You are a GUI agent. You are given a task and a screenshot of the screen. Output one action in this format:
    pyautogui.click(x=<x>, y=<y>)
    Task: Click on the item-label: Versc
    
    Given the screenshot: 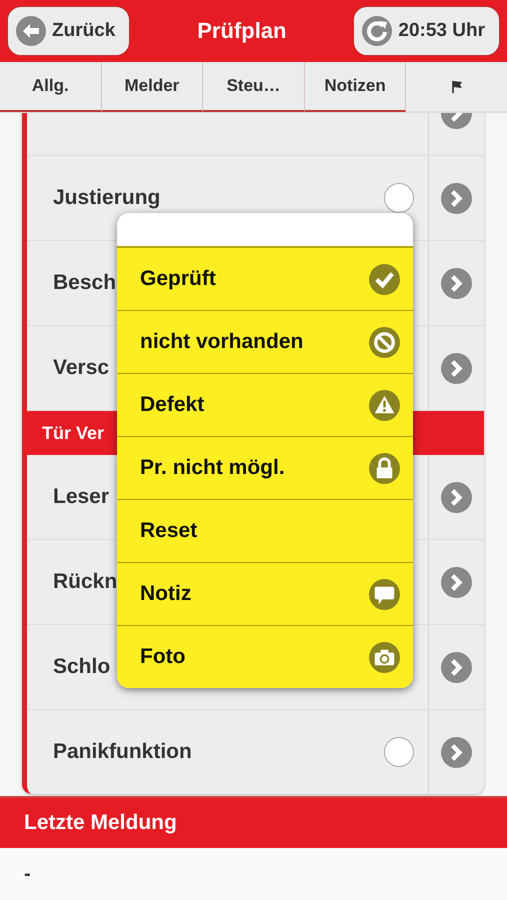 What is the action you would take?
    pyautogui.click(x=81, y=368)
    